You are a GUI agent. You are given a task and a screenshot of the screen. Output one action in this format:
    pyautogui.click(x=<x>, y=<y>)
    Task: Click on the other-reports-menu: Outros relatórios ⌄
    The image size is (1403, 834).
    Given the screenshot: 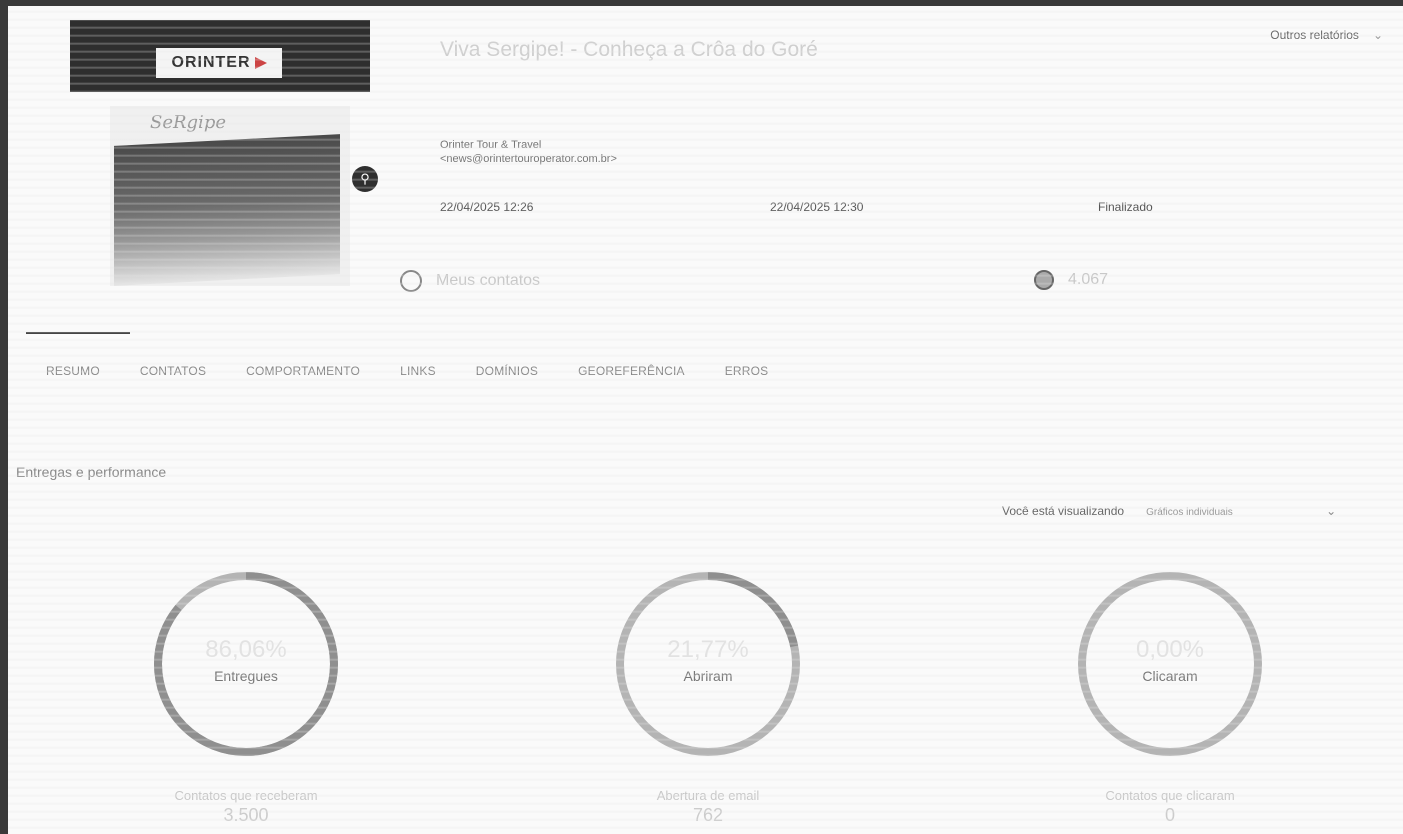 What is the action you would take?
    pyautogui.click(x=1326, y=35)
    